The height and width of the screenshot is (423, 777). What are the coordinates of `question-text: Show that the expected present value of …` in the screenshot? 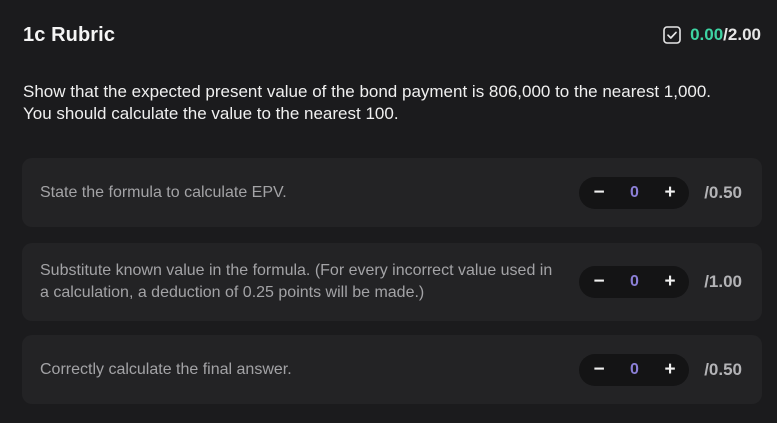 It's located at (388, 103).